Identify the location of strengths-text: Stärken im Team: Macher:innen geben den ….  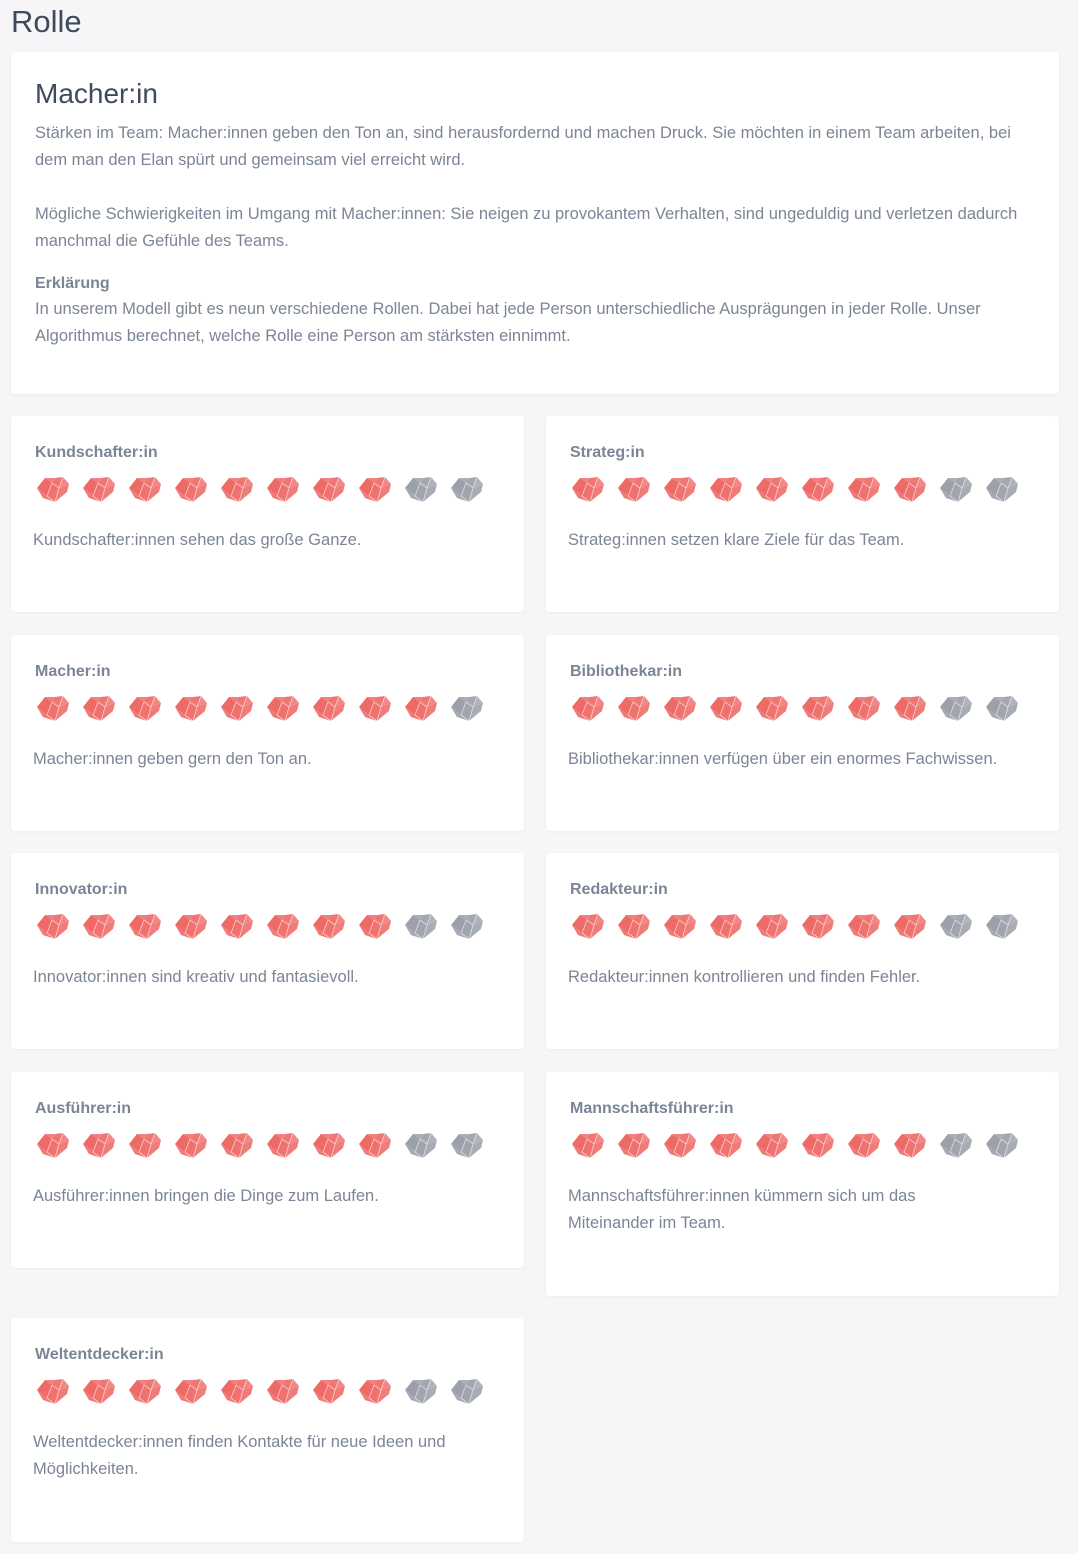
(523, 146).